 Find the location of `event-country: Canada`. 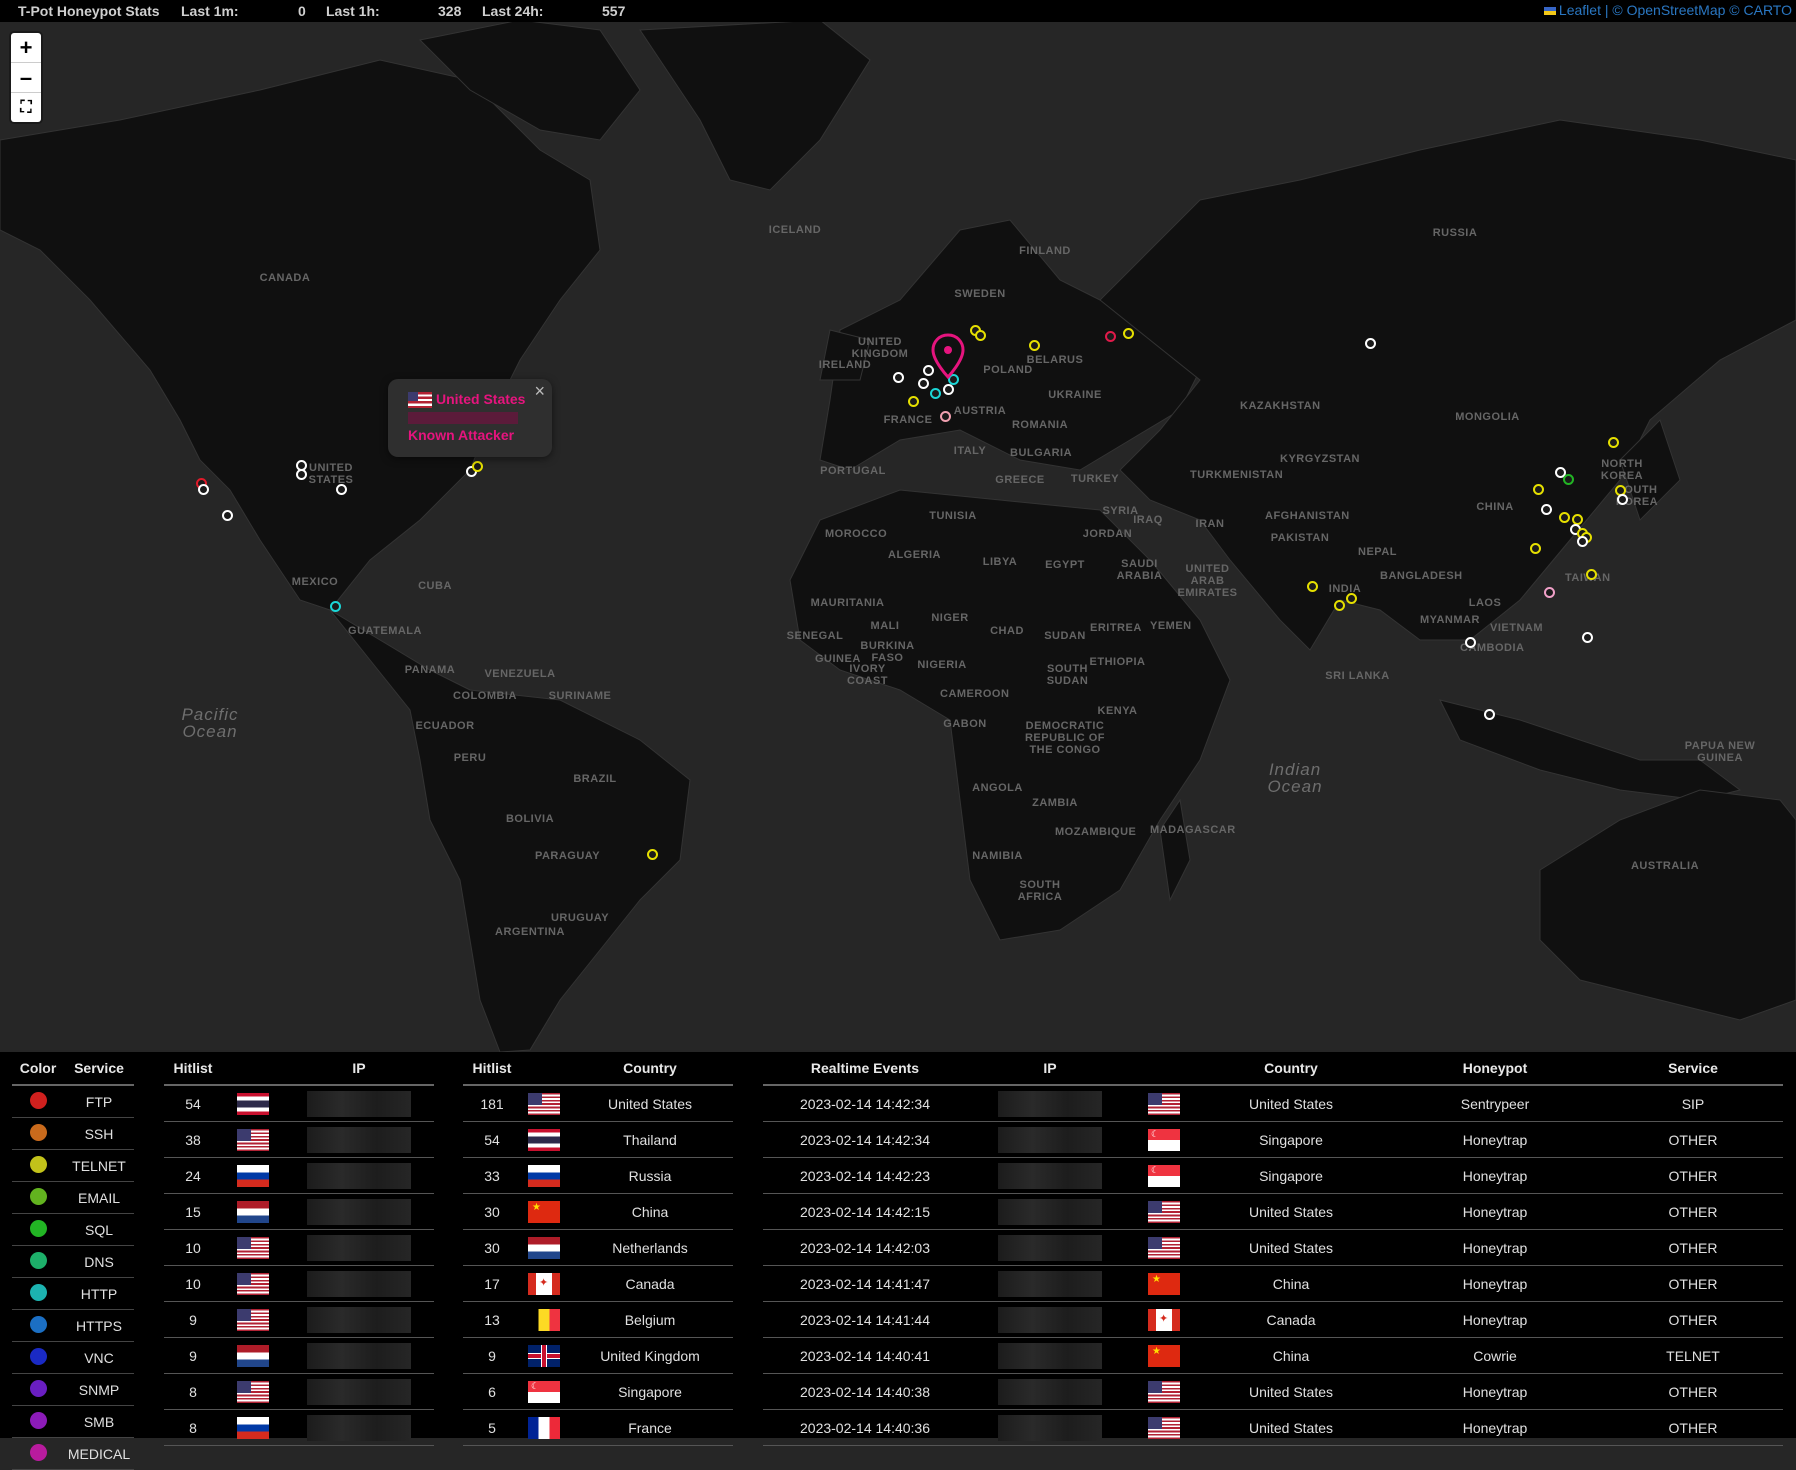

event-country: Canada is located at coordinates (1291, 1319).